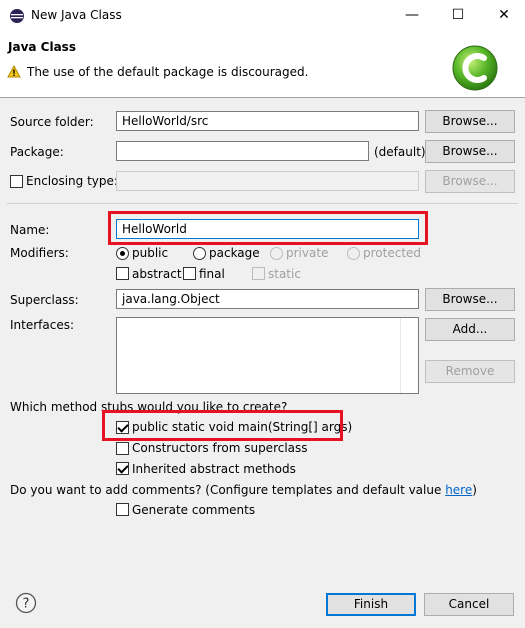 Image resolution: width=525 pixels, height=628 pixels. What do you see at coordinates (258, 273) in the screenshot?
I see `static-checkbox` at bounding box center [258, 273].